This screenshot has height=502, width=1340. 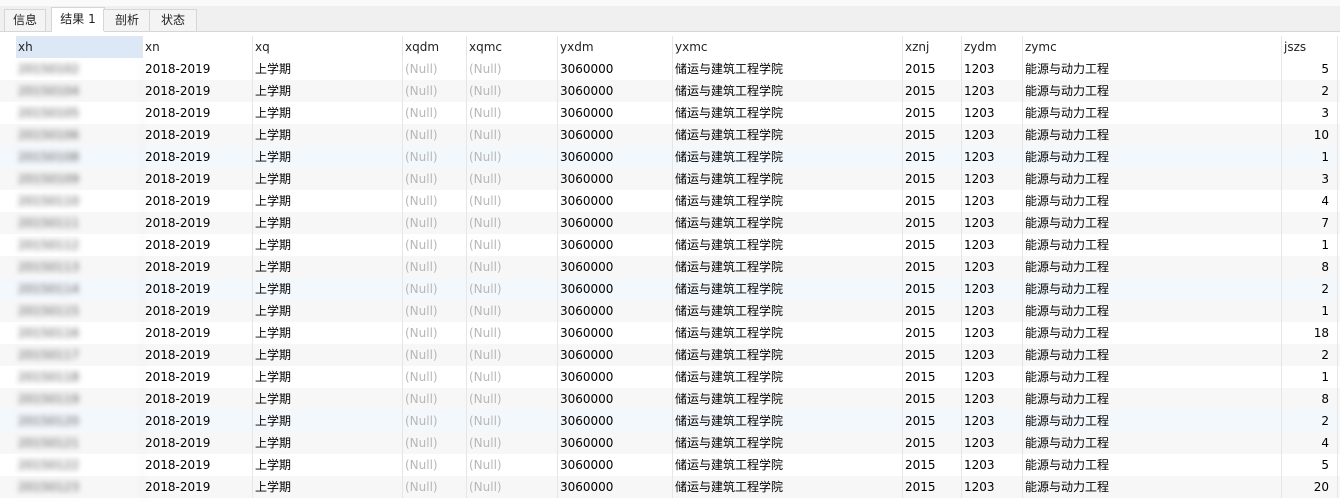 What do you see at coordinates (1310, 113) in the screenshot?
I see `cell-jszs: 3` at bounding box center [1310, 113].